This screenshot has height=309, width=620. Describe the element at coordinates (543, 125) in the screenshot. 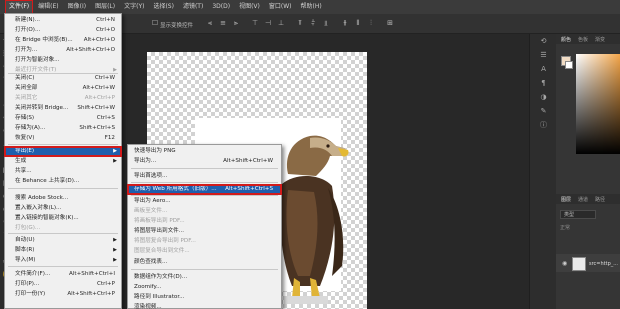

I see `info-icon: ⓘ` at that location.